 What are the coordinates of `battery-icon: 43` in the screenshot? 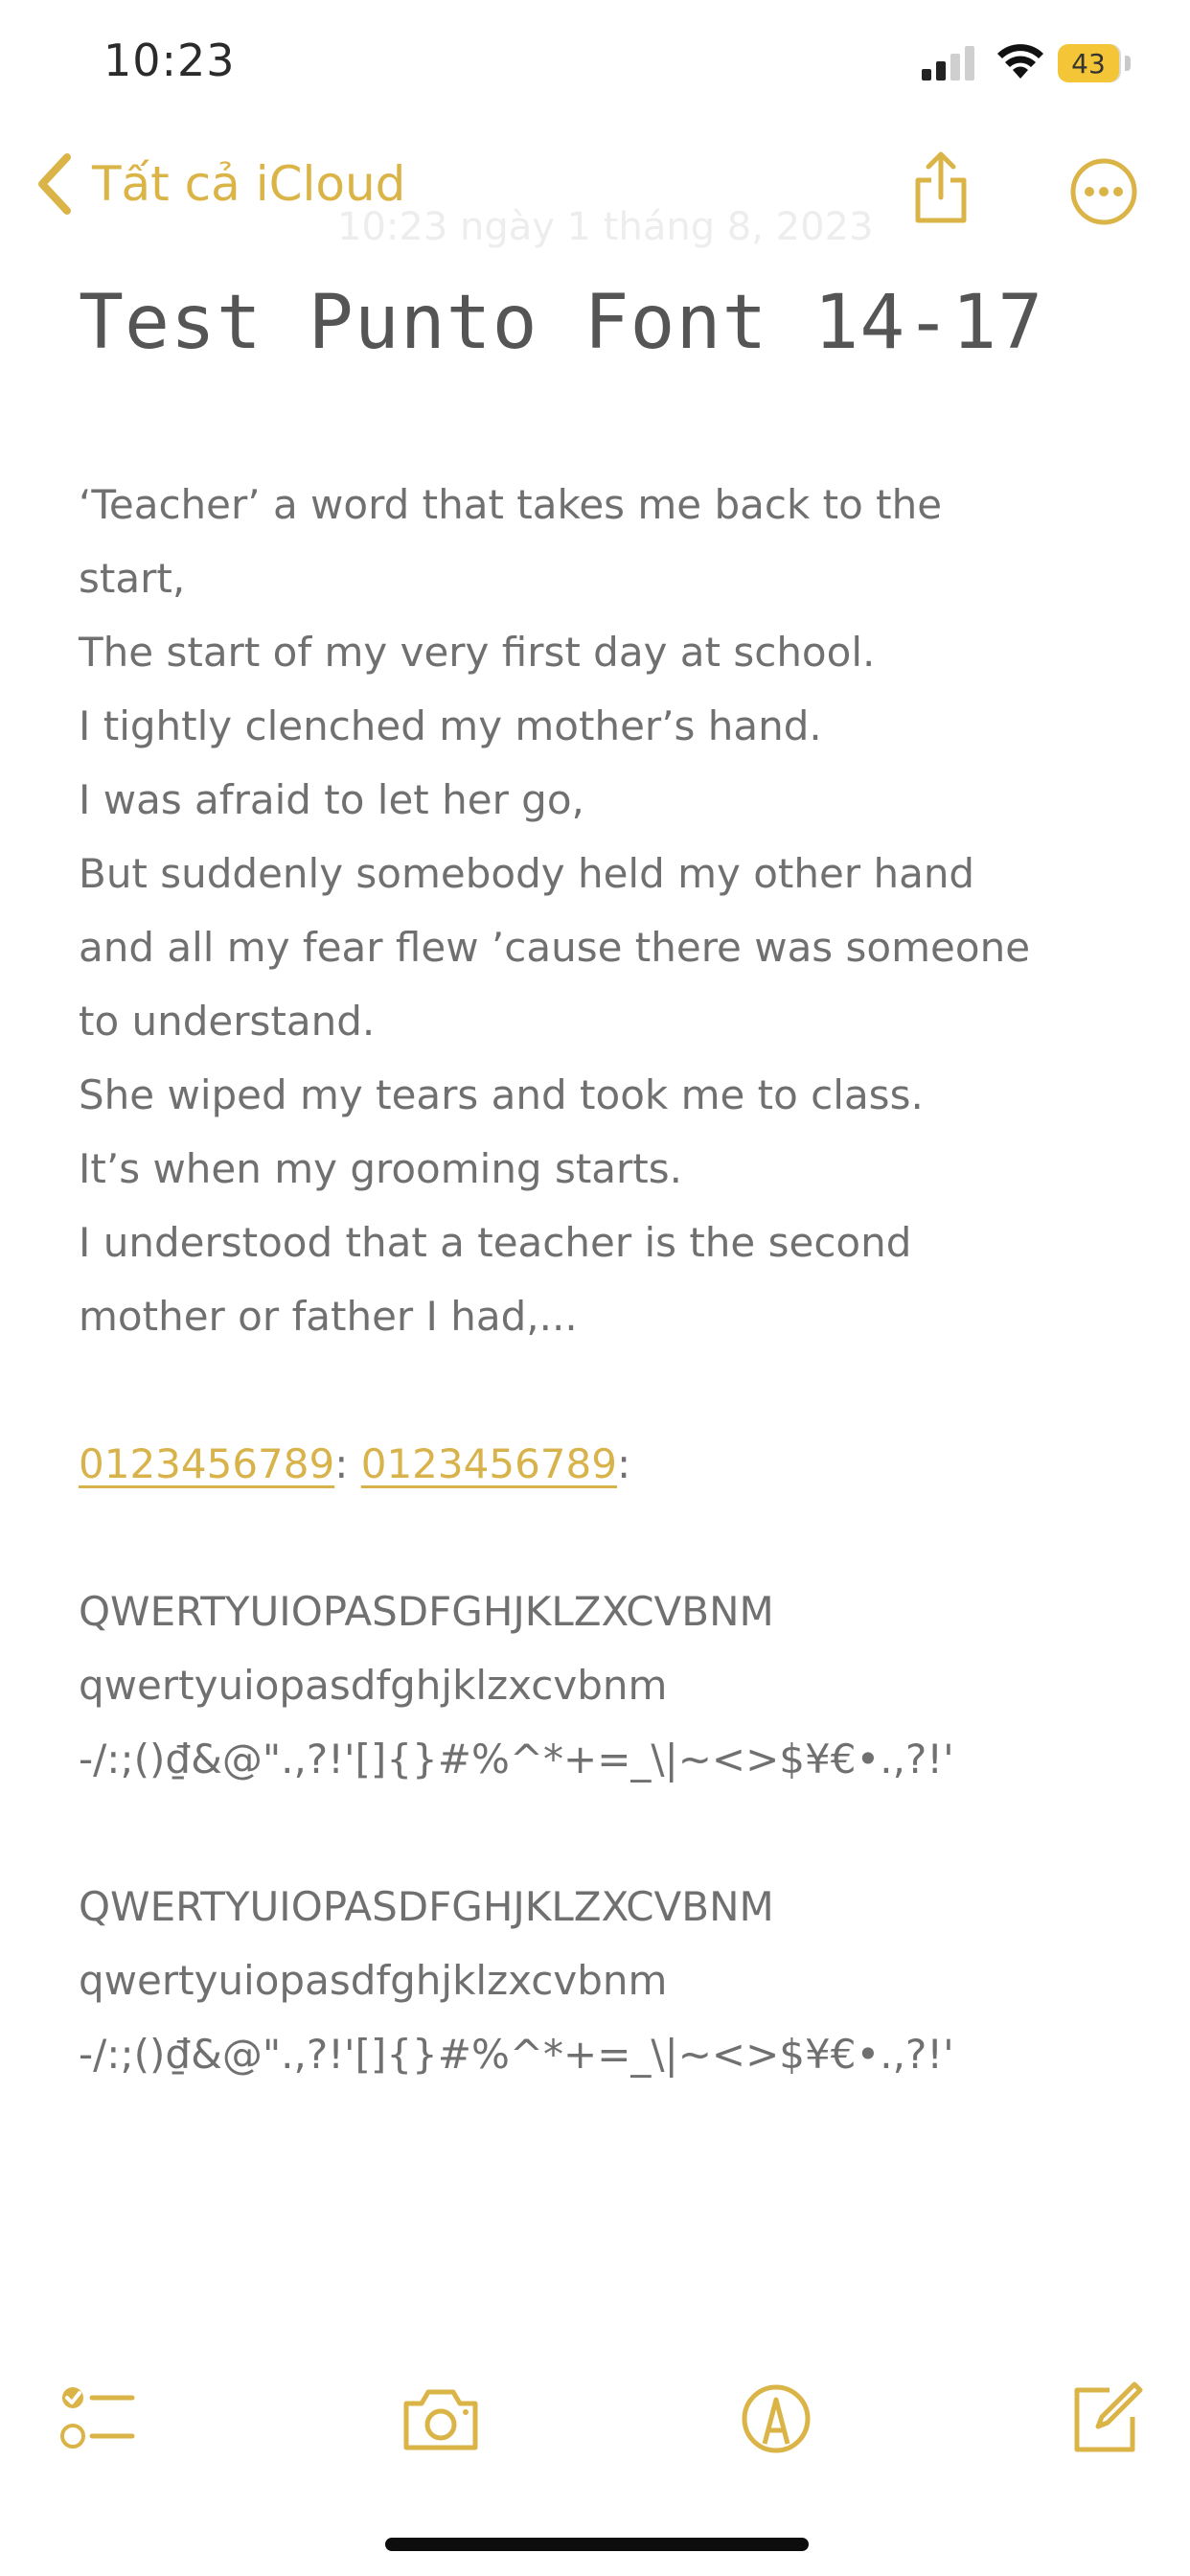 It's located at (1089, 63).